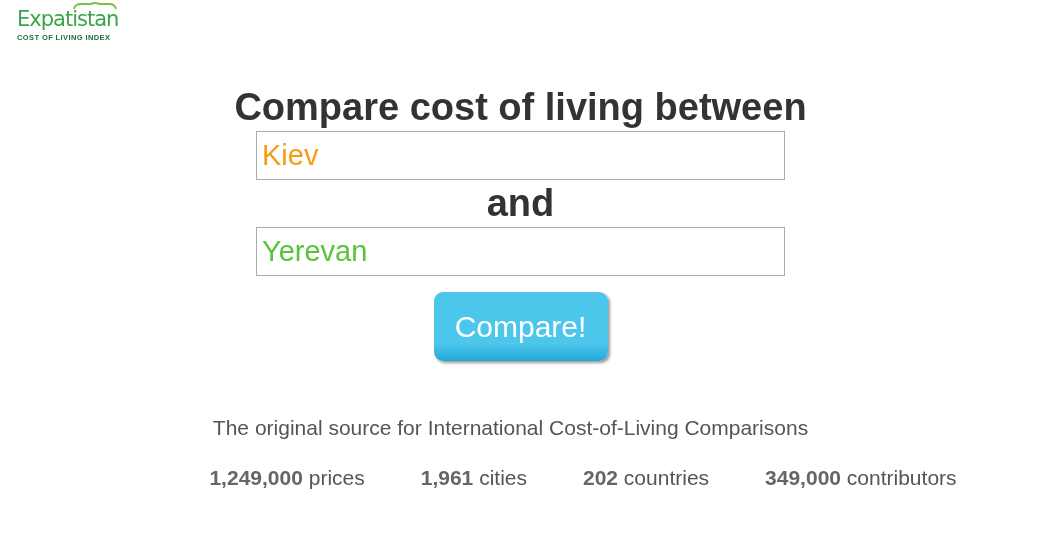 This screenshot has height=535, width=1041. Describe the element at coordinates (646, 478) in the screenshot. I see `stat-text: 202 countries` at that location.